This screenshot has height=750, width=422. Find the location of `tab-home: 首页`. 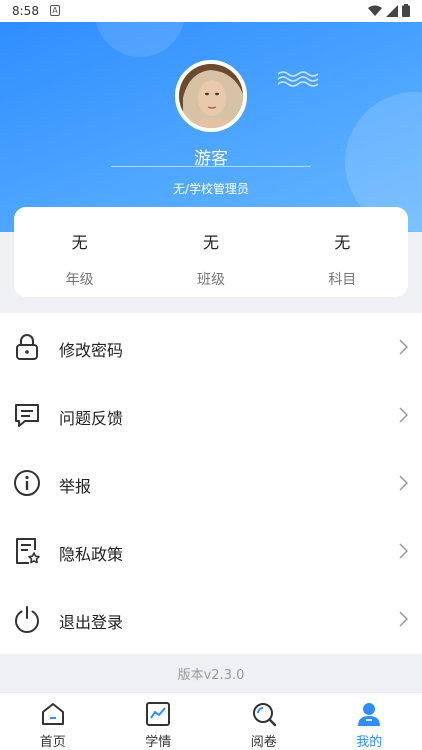

tab-home: 首页 is located at coordinates (53, 721).